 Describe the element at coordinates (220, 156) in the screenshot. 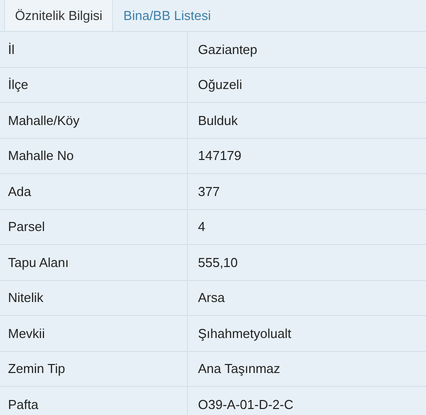

I see `attribute-value: 147179` at that location.